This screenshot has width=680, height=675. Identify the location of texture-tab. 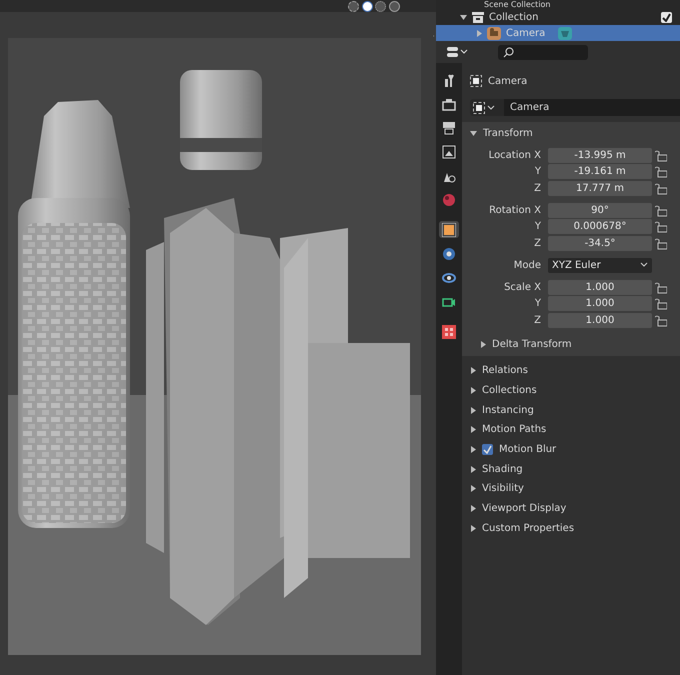
(449, 331).